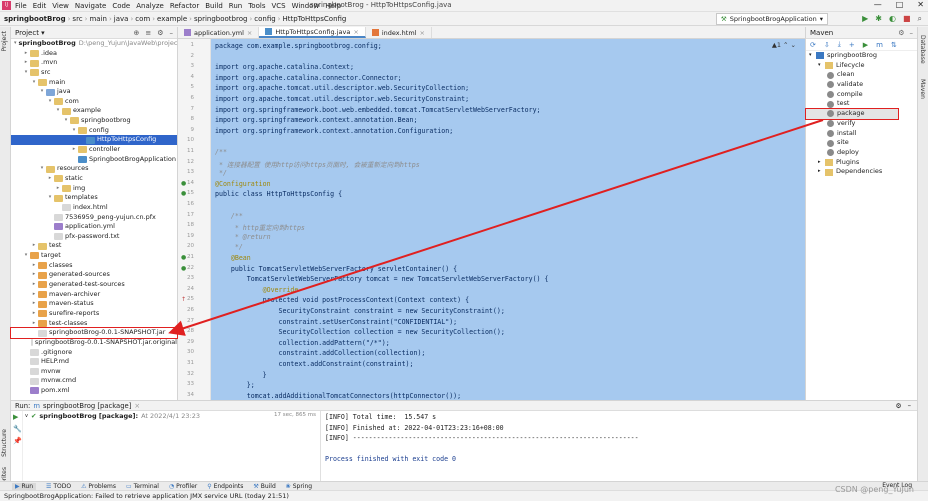 The image size is (928, 501). Describe the element at coordinates (172, 19) in the screenshot. I see `breadcrumb-item: example` at that location.